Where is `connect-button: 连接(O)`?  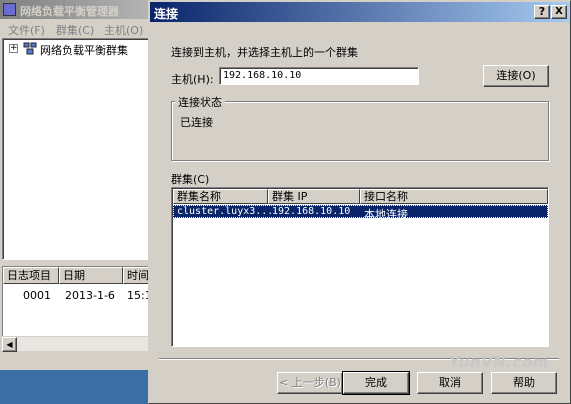
connect-button: 连接(O) is located at coordinates (516, 76).